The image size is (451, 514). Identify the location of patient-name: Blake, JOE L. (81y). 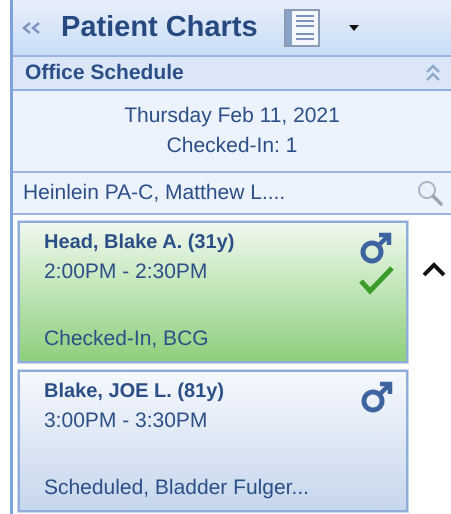
(135, 391).